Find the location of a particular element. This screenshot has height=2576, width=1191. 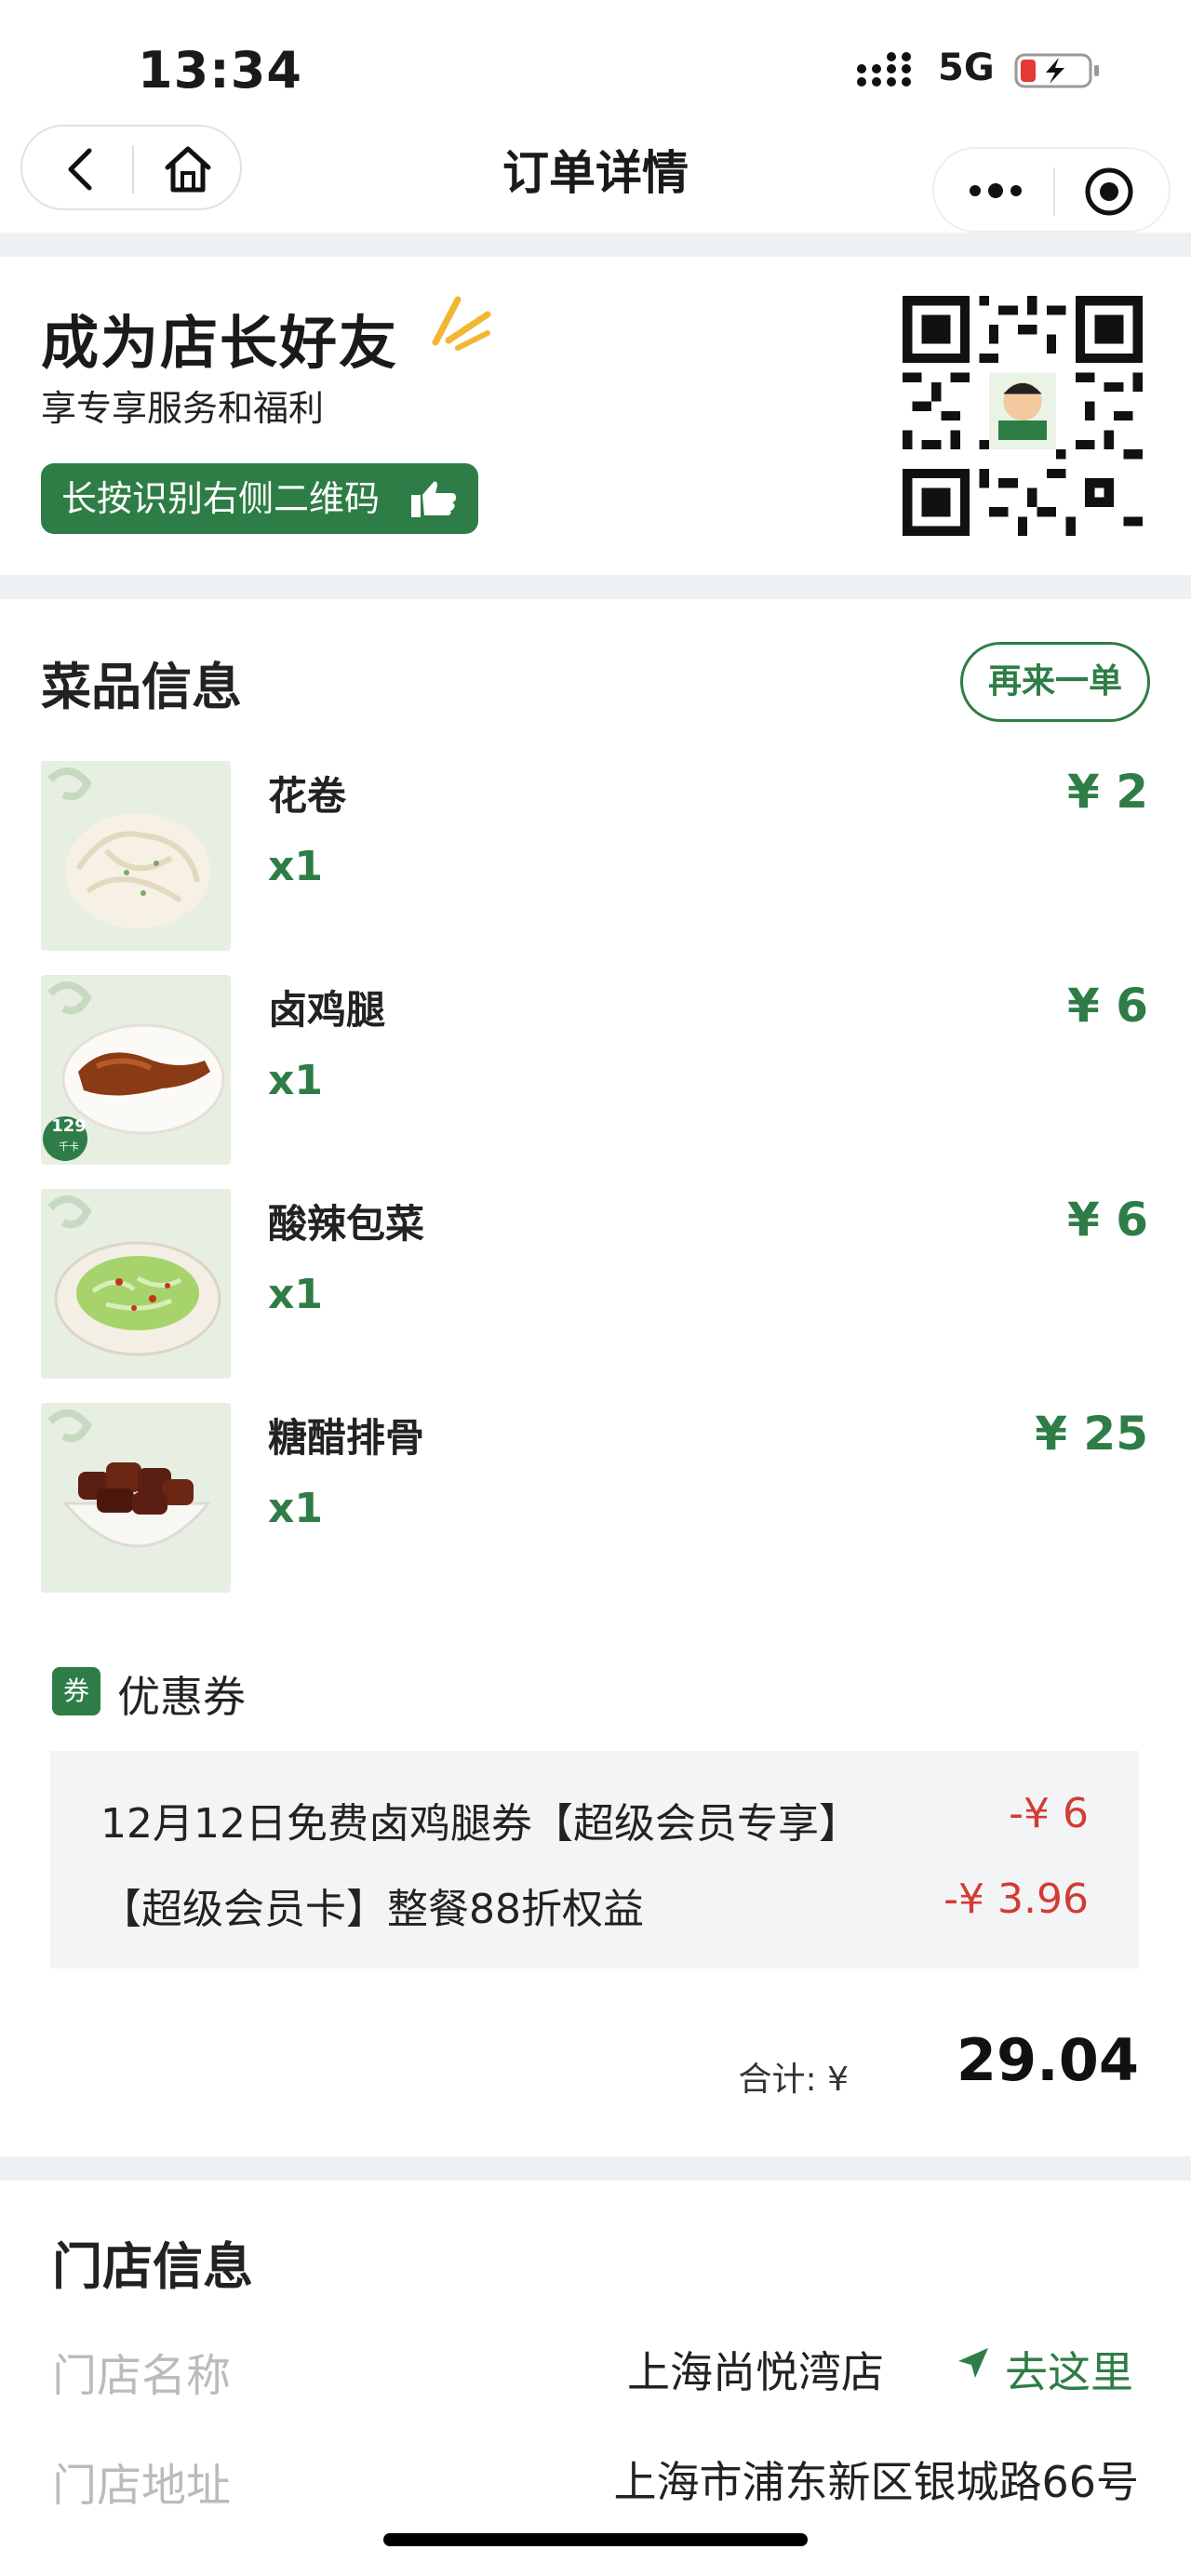

store-address-value: 上海市浦东新区银城路66号 is located at coordinates (876, 2482).